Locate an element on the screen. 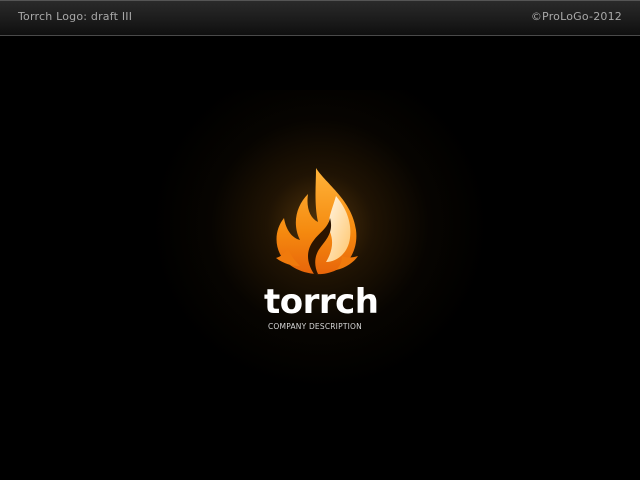 This screenshot has width=640, height=480. registered-mark: ® is located at coordinates (372, 298).